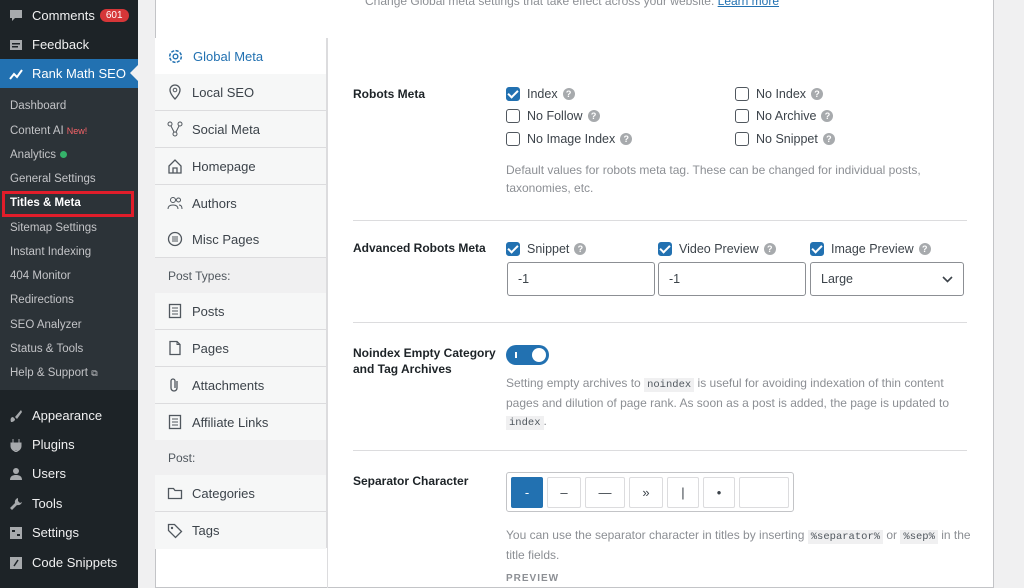 This screenshot has width=1024, height=588. I want to click on post-heading: Post:, so click(240, 458).